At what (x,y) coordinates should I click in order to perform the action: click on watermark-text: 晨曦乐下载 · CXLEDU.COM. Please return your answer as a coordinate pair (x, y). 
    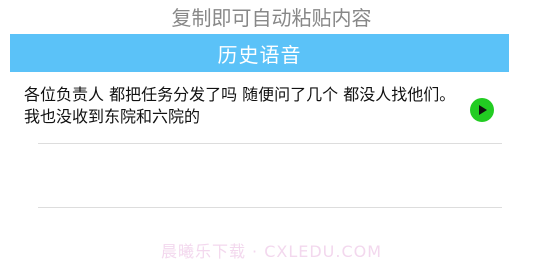
    Looking at the image, I should click on (271, 251).